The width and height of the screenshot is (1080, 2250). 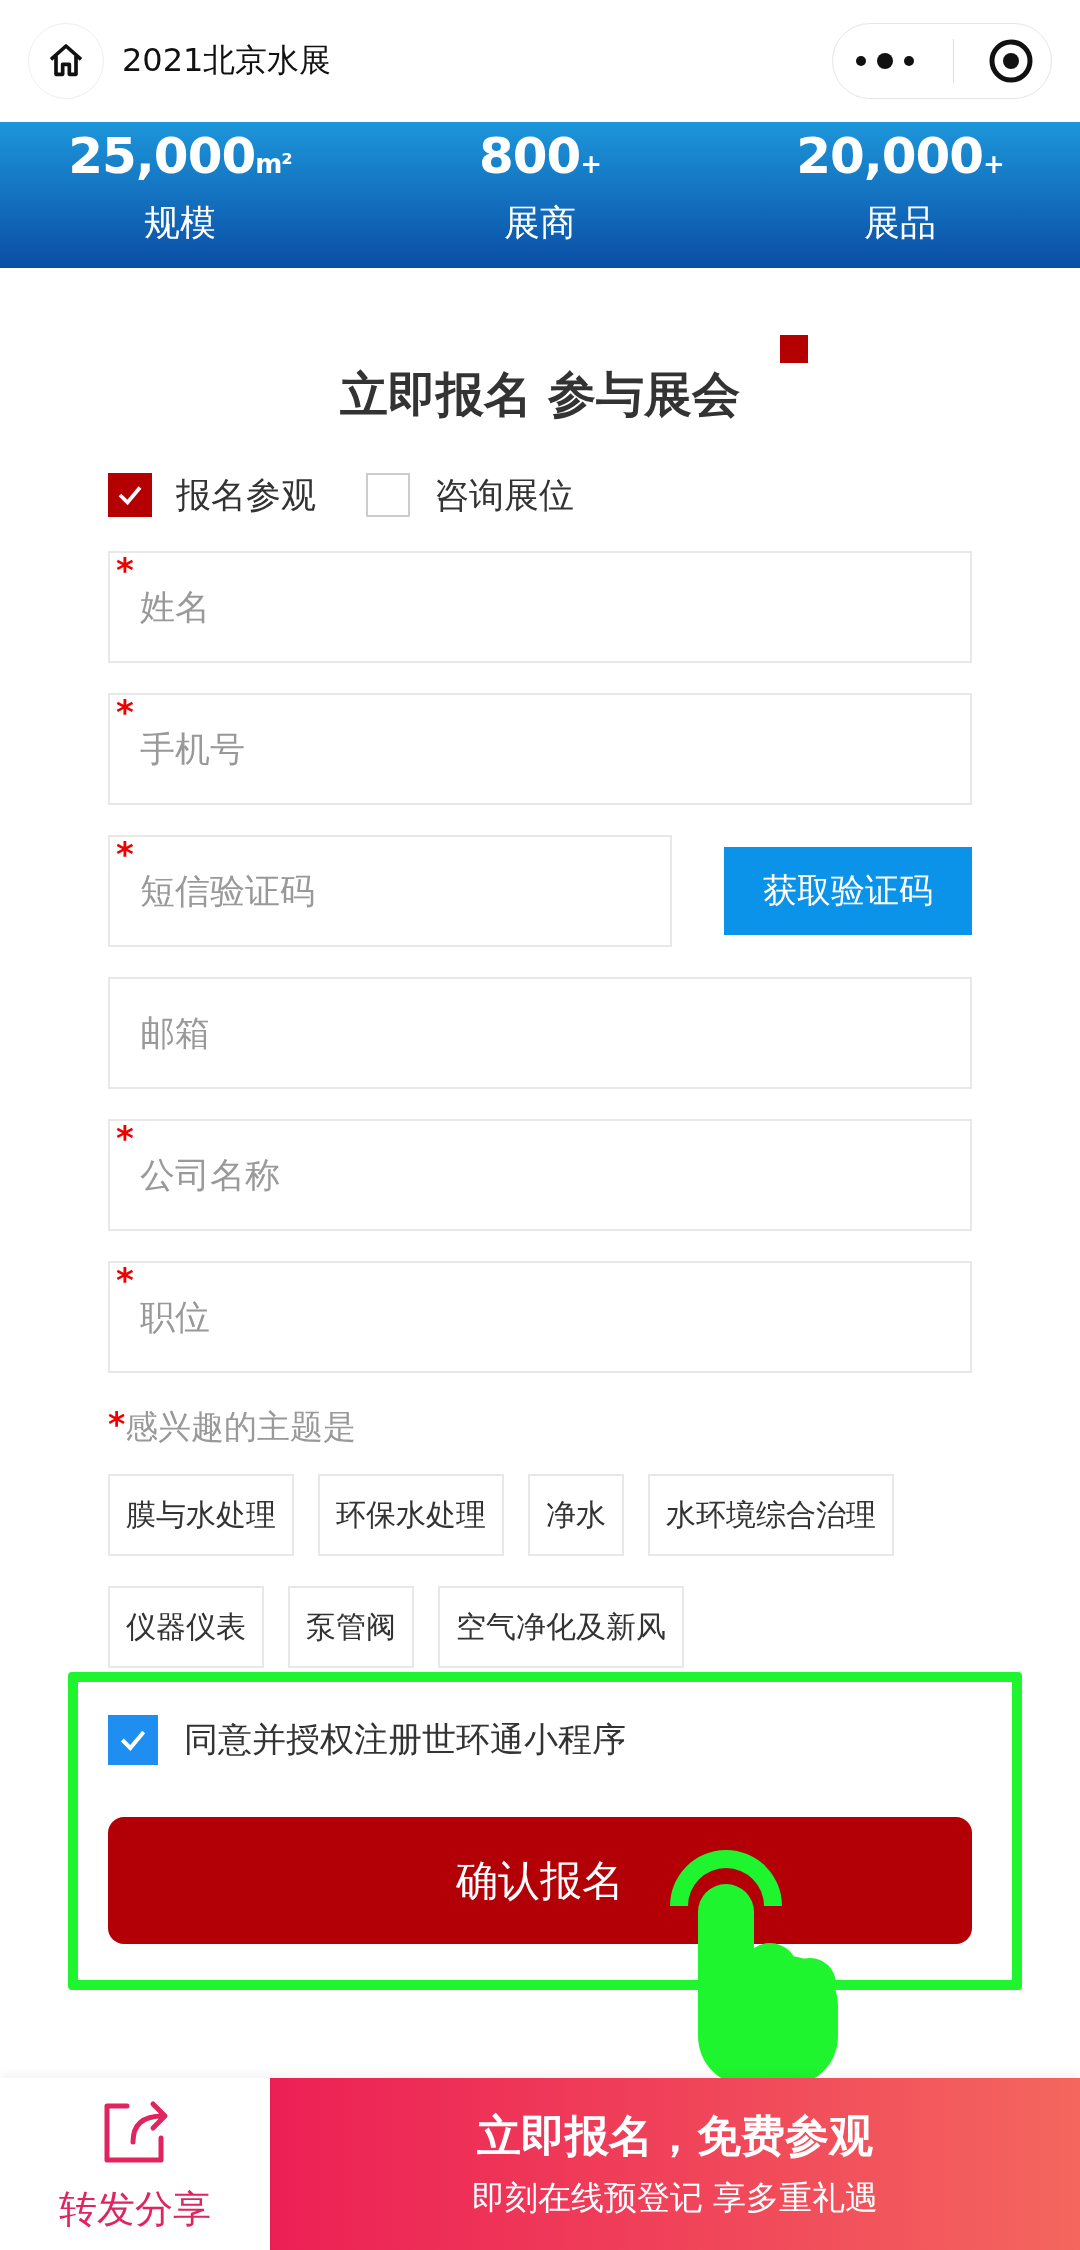 I want to click on stat-value: 800+, so click(x=540, y=156).